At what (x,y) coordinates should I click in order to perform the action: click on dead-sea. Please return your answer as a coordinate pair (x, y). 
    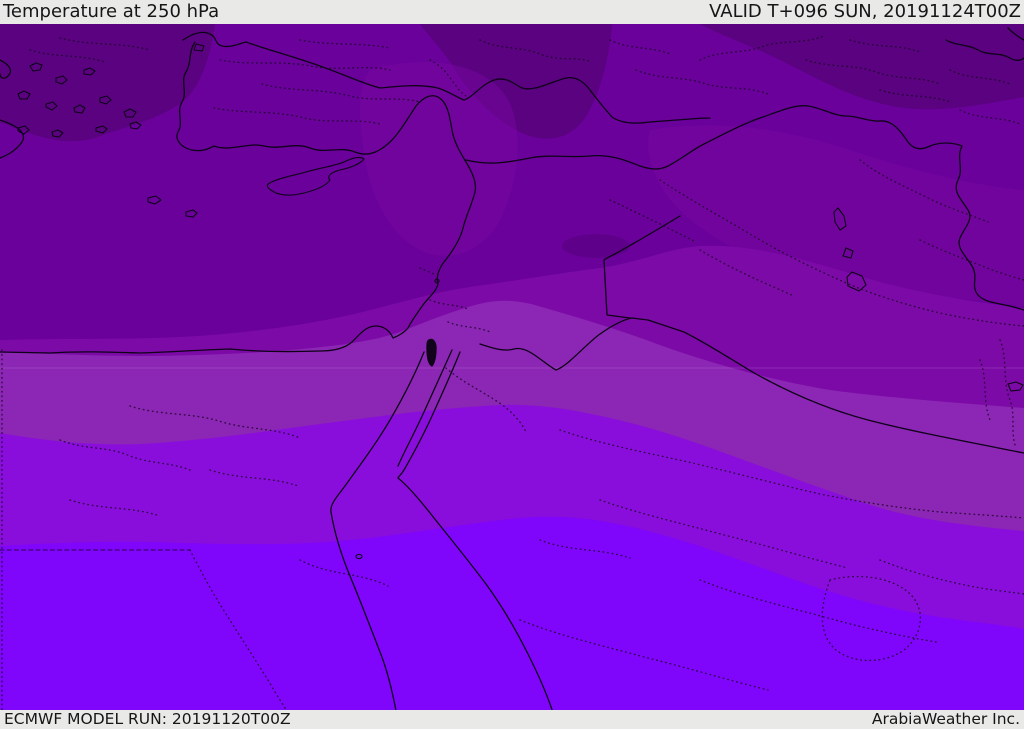
    Looking at the image, I should click on (431, 352).